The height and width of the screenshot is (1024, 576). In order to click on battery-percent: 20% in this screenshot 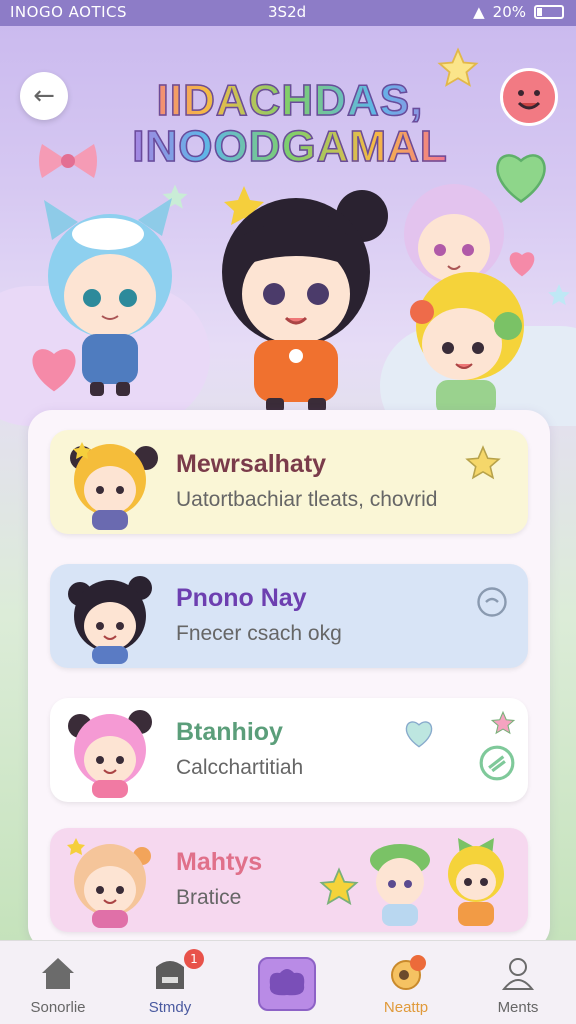, I will do `click(509, 12)`.